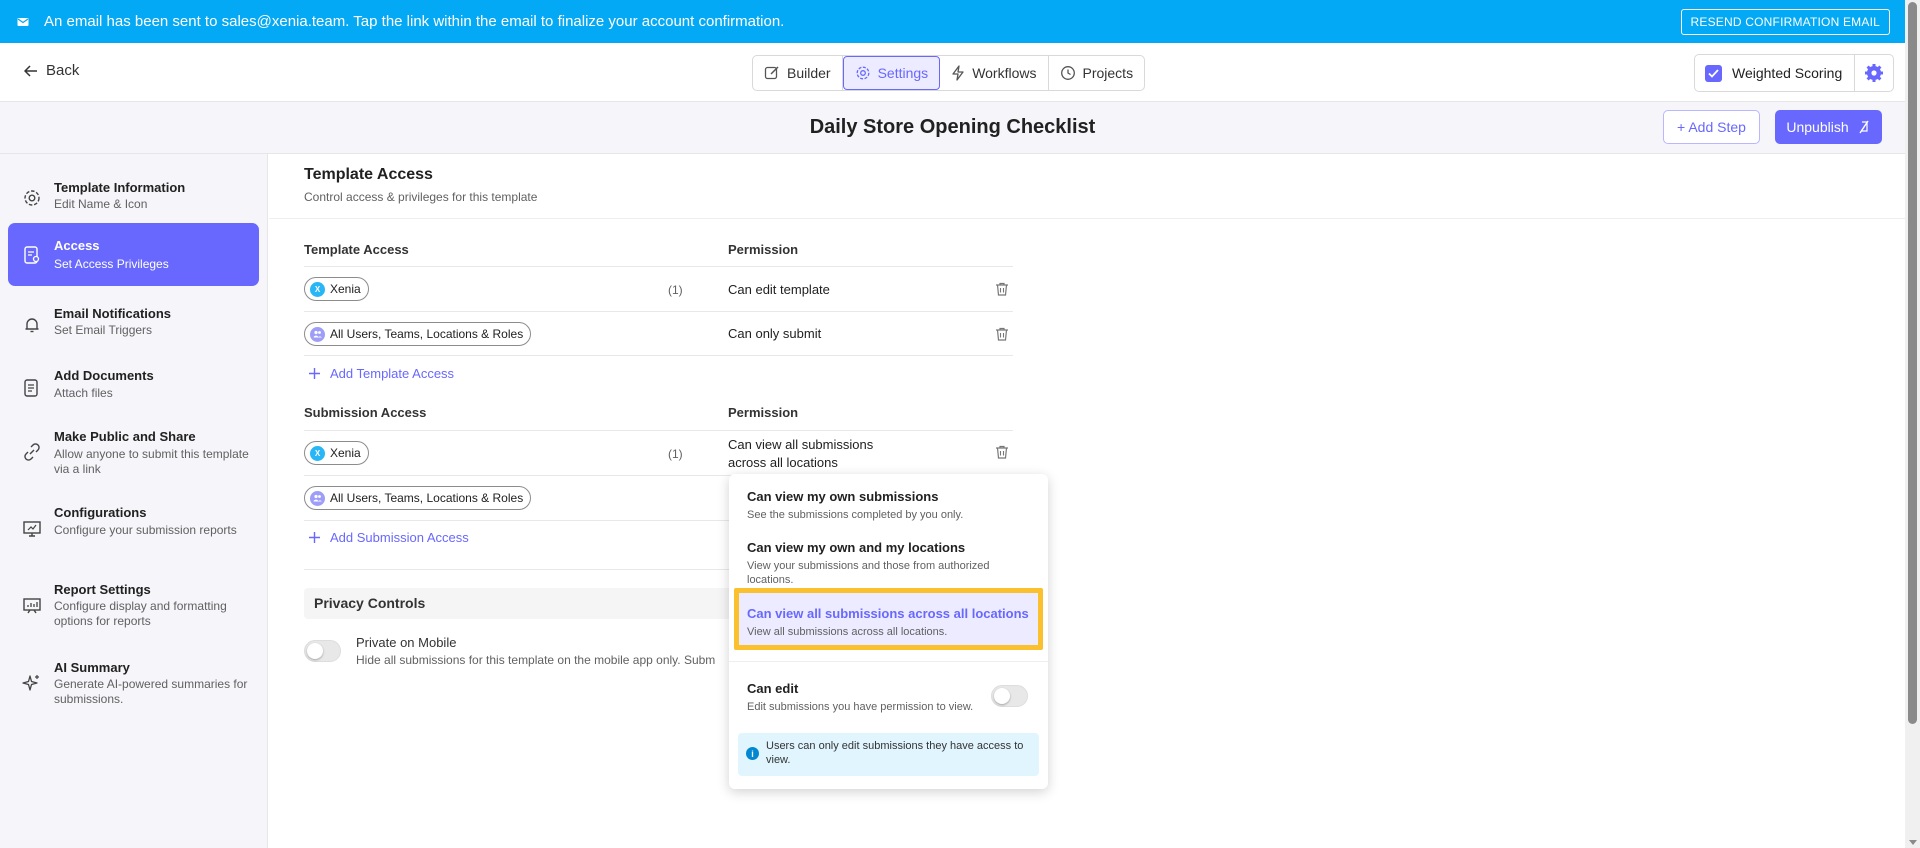 The image size is (1920, 848). What do you see at coordinates (1108, 73) in the screenshot?
I see `tab-projects-label: Projects` at bounding box center [1108, 73].